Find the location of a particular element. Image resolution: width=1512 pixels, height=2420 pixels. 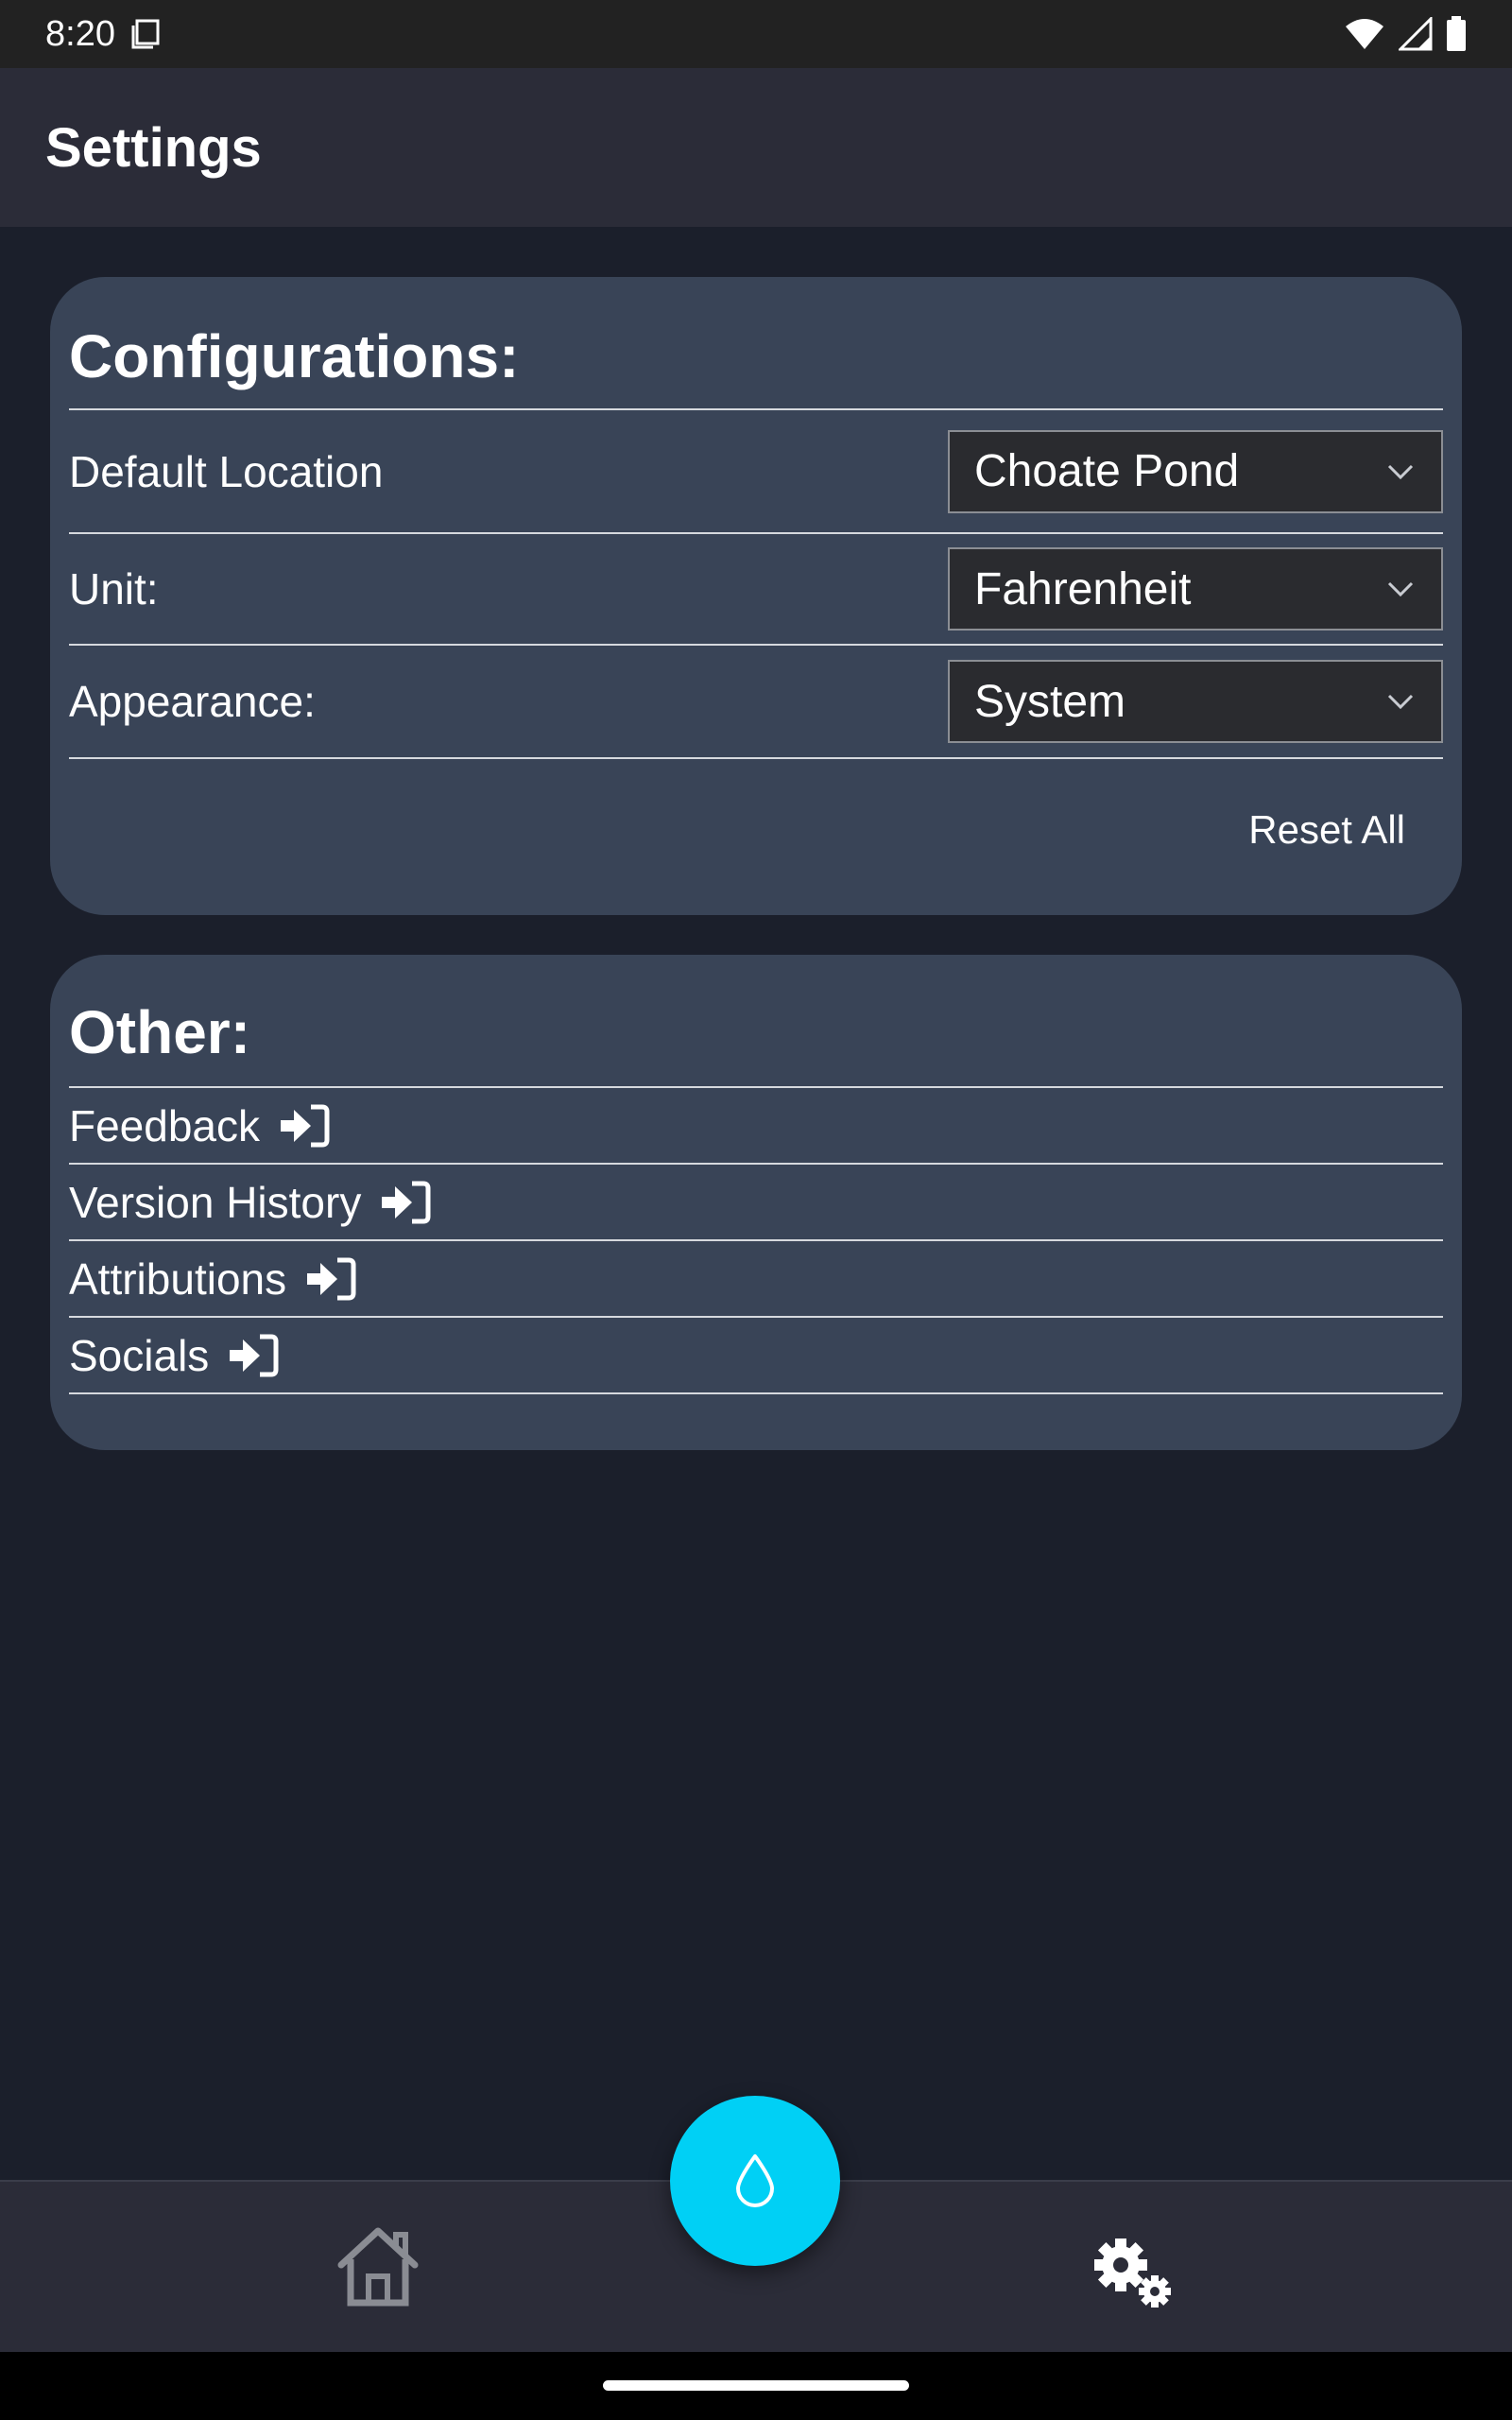

appearance-value: System is located at coordinates (1050, 701).